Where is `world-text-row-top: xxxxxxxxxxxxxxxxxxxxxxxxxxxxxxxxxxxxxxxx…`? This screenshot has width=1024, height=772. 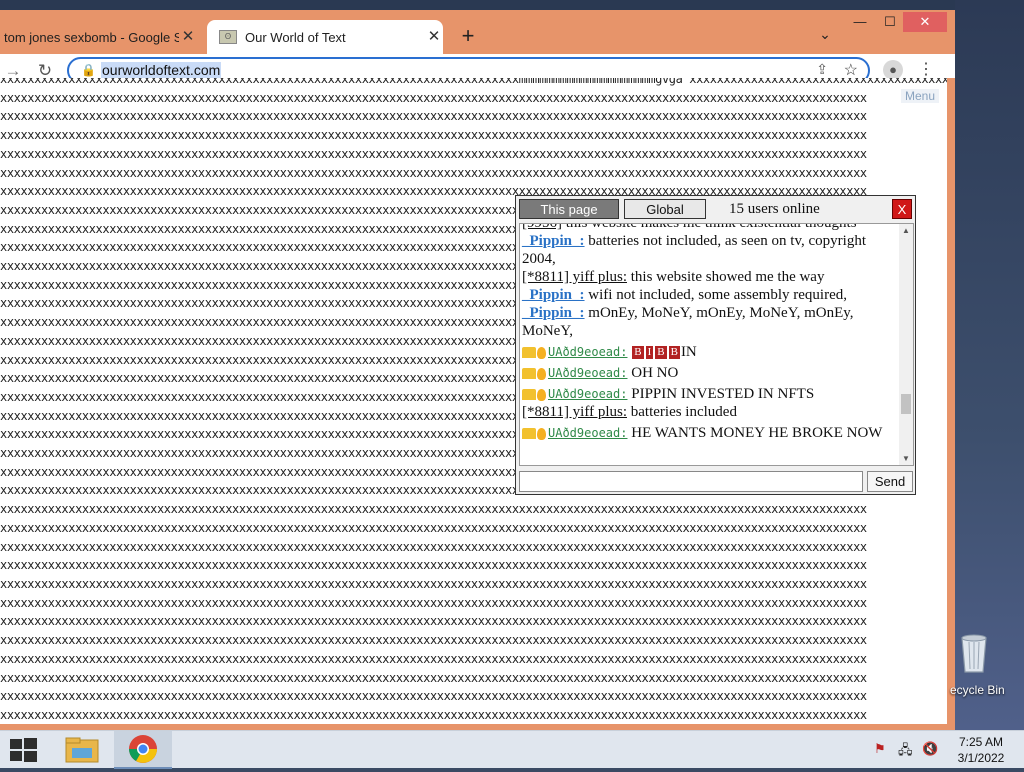 world-text-row-top: xxxxxxxxxxxxxxxxxxxxxxxxxxxxxxxxxxxxxxxx… is located at coordinates (473, 83).